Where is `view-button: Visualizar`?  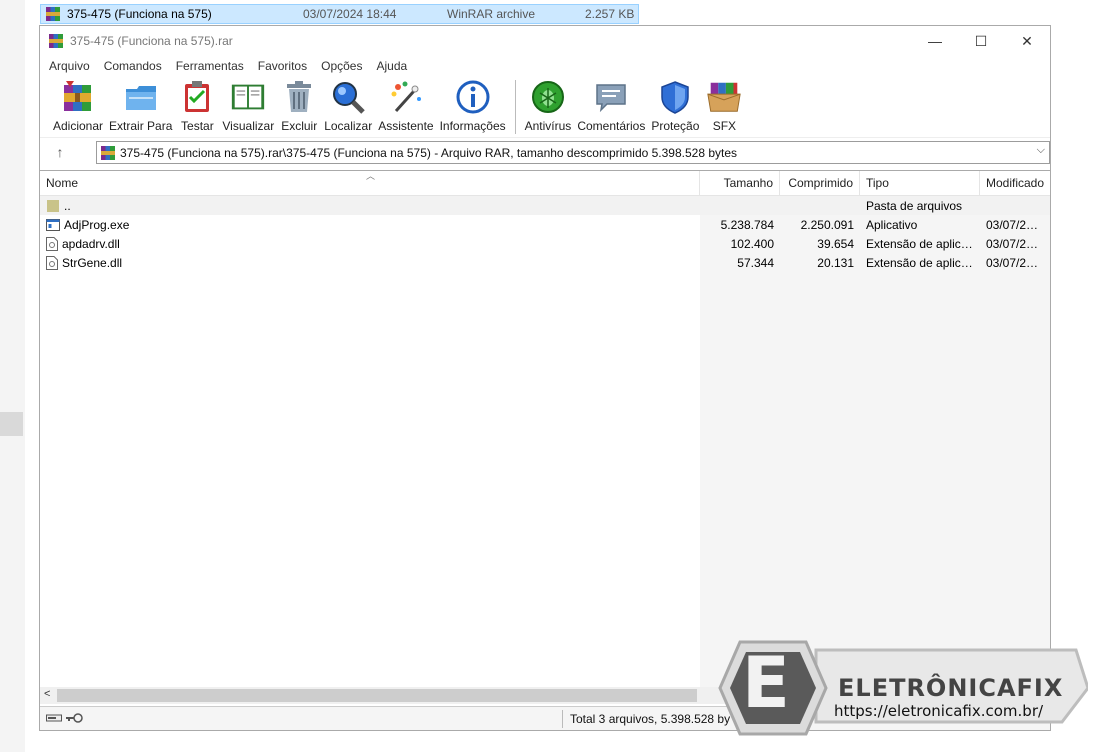 view-button: Visualizar is located at coordinates (248, 105).